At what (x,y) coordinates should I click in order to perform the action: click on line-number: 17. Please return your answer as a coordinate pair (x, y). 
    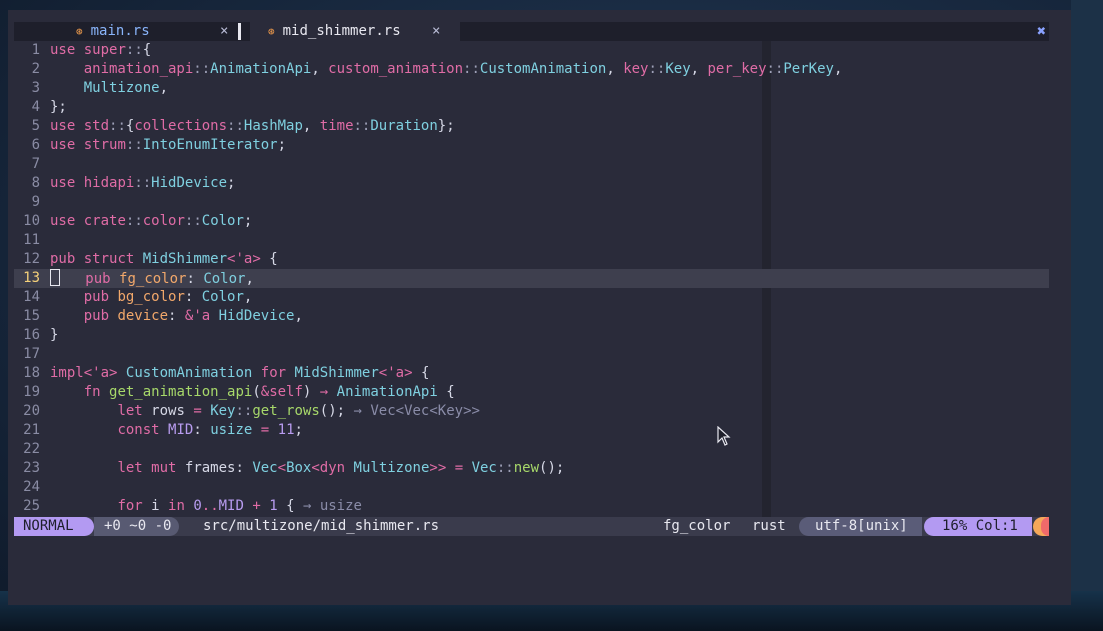
    Looking at the image, I should click on (31, 354).